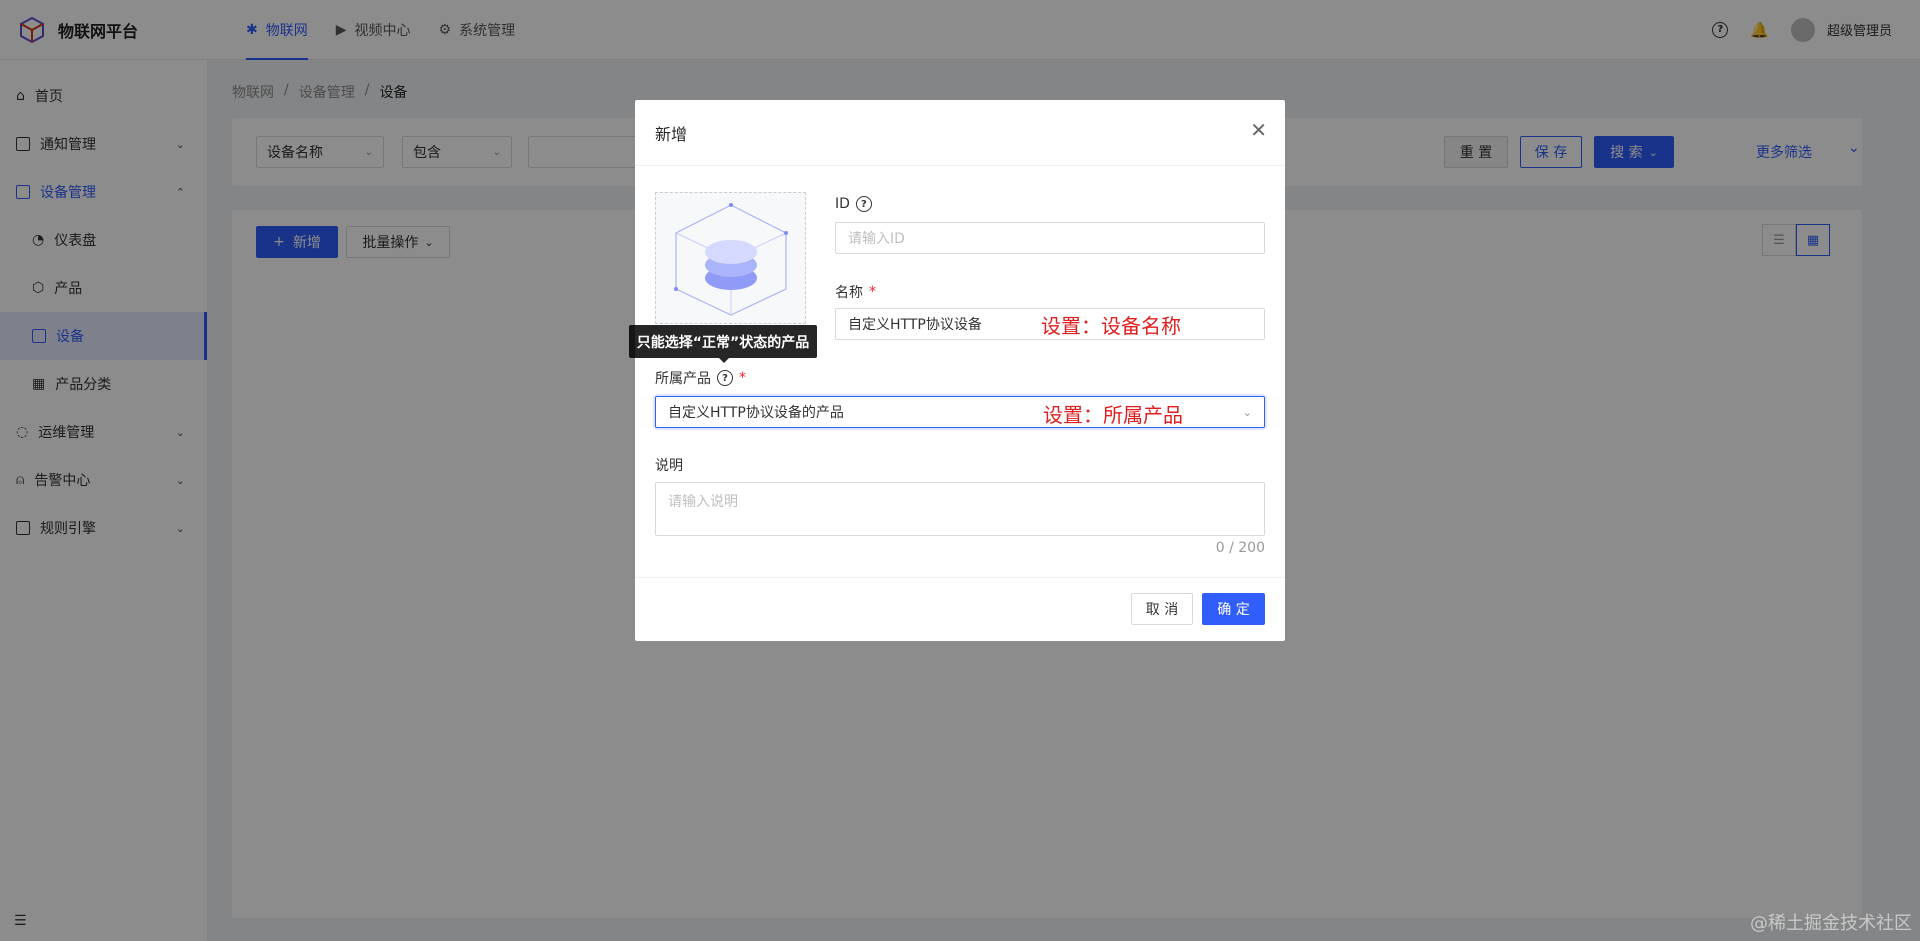  I want to click on id-label: ID?, so click(853, 204).